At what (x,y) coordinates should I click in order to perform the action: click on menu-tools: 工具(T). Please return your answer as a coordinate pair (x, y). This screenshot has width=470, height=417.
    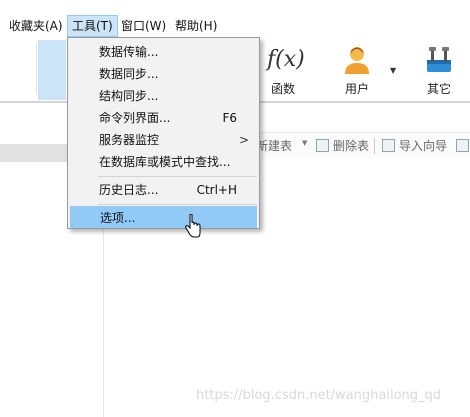
    Looking at the image, I should click on (92, 26).